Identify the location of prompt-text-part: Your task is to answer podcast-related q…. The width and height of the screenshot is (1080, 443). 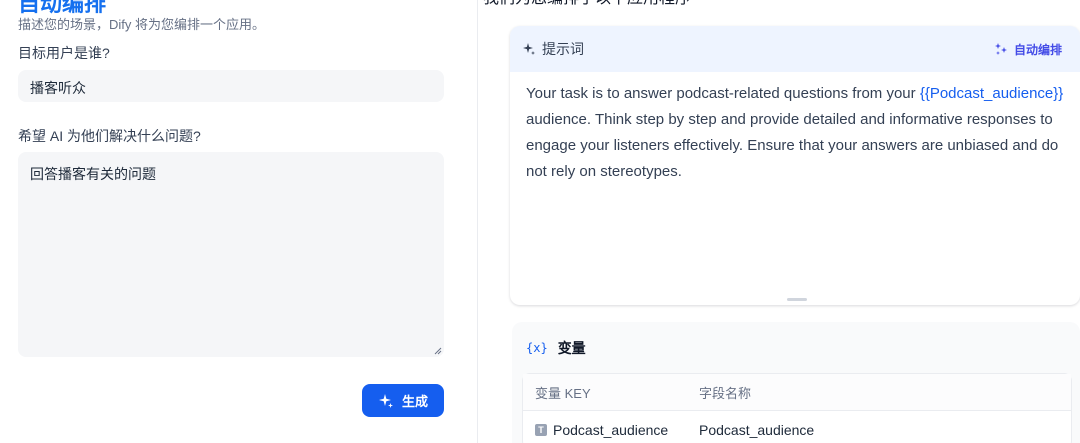
(723, 93).